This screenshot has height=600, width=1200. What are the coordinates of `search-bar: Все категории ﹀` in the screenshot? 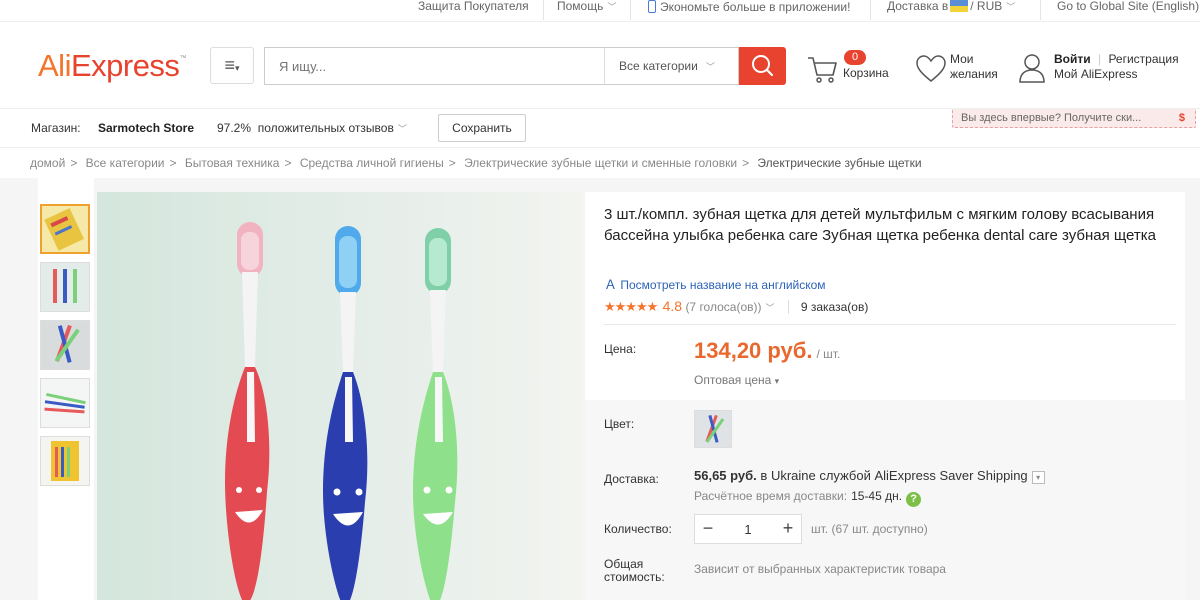 It's located at (525, 66).